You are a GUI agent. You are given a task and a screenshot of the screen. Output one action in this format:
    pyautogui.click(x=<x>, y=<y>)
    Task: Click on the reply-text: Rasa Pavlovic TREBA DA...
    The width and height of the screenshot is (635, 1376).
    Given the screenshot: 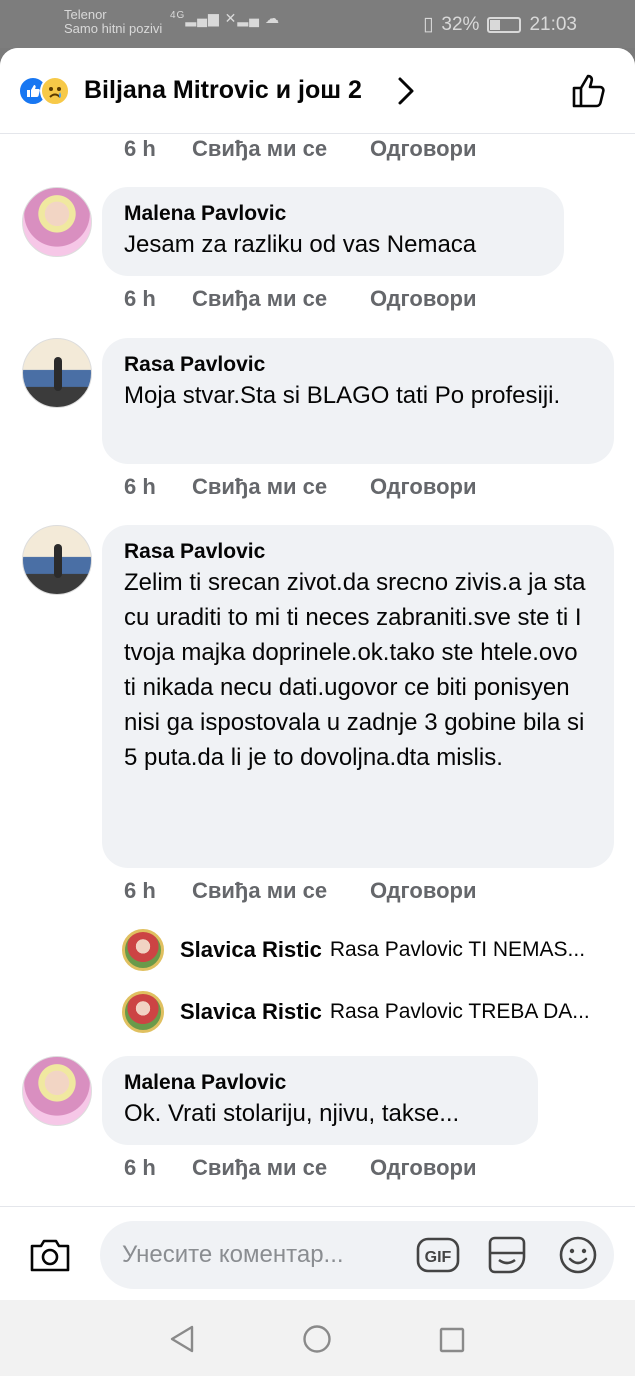 What is the action you would take?
    pyautogui.click(x=459, y=1011)
    